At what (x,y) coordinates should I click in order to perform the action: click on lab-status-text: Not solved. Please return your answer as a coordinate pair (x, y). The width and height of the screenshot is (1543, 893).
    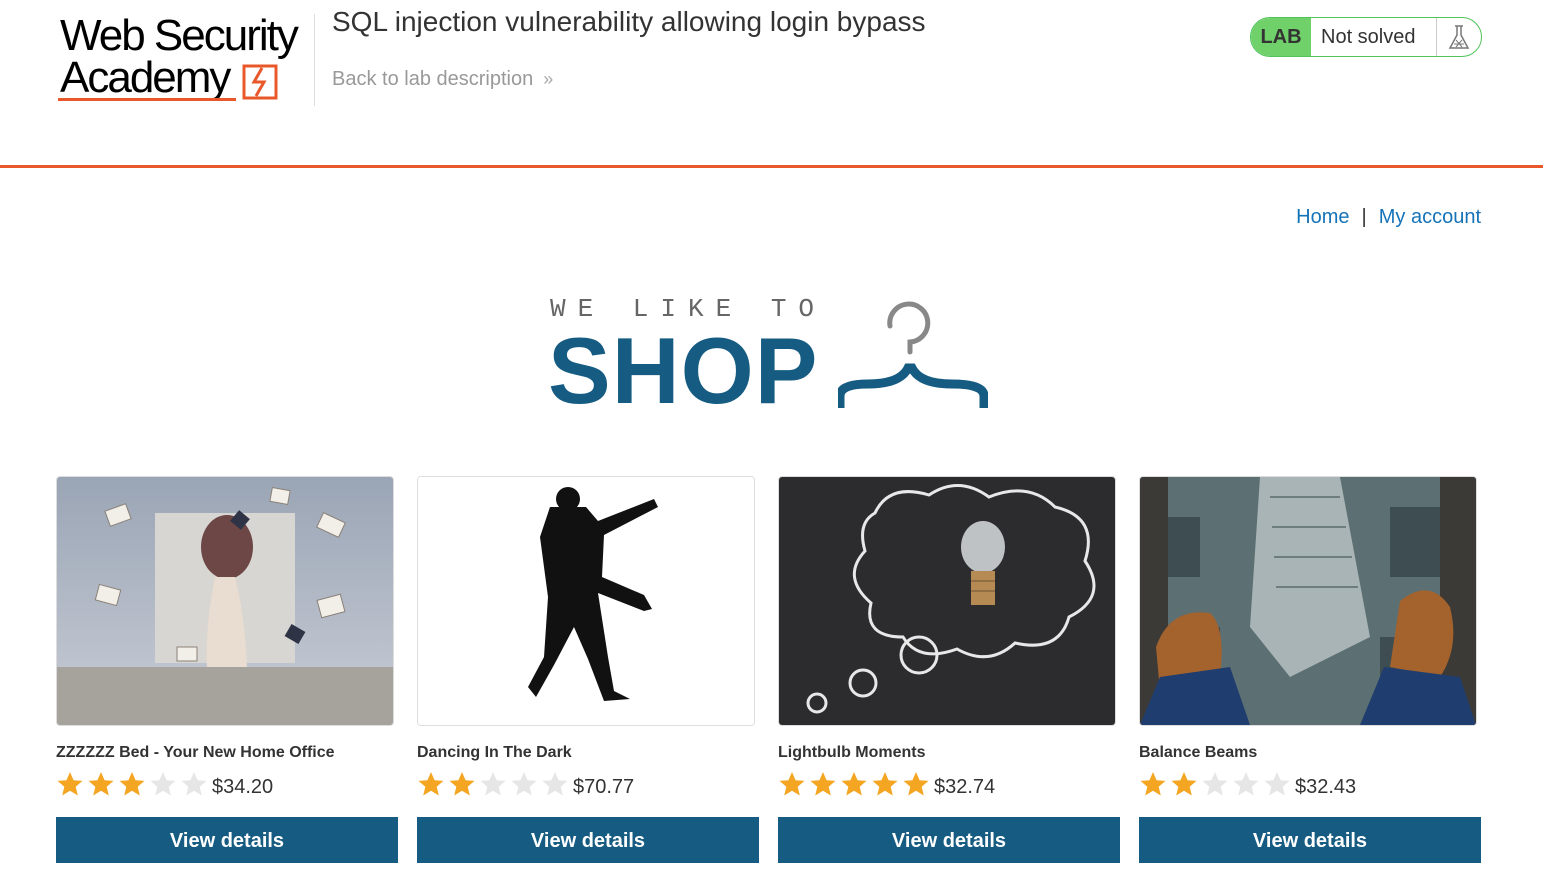
    Looking at the image, I should click on (1368, 37).